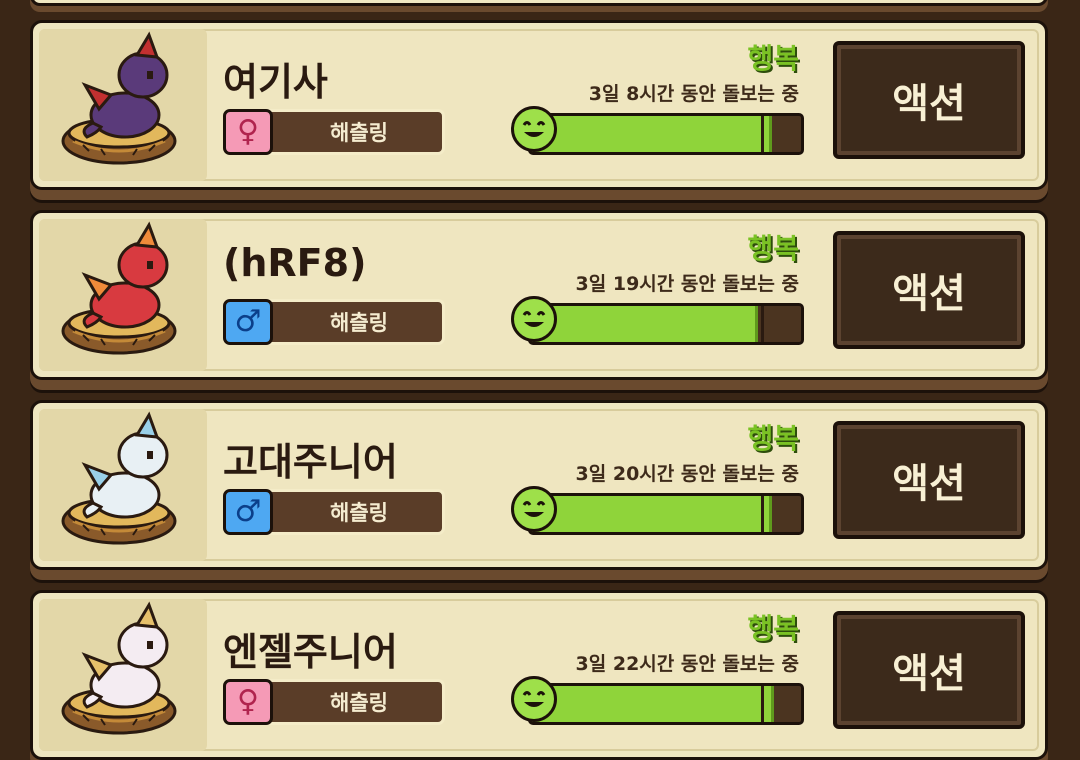  What do you see at coordinates (539, 3) in the screenshot?
I see `previous-card-edge` at bounding box center [539, 3].